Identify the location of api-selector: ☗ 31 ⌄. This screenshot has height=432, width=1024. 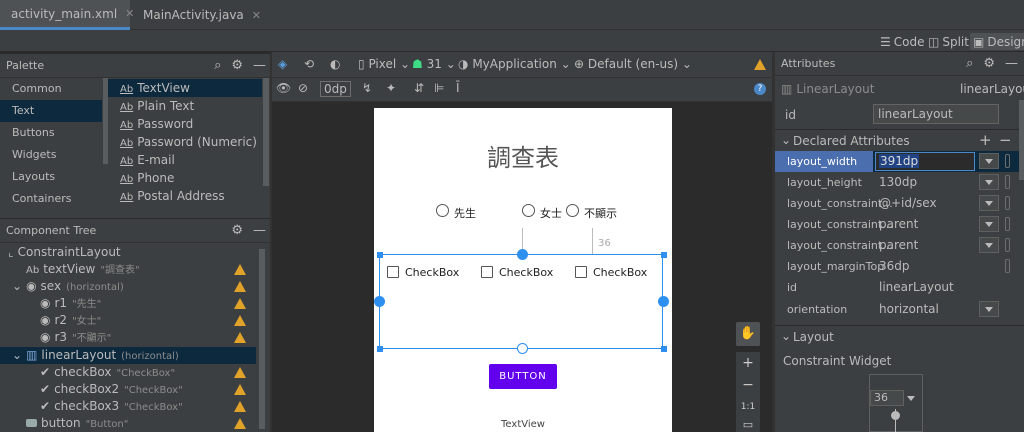
(434, 64).